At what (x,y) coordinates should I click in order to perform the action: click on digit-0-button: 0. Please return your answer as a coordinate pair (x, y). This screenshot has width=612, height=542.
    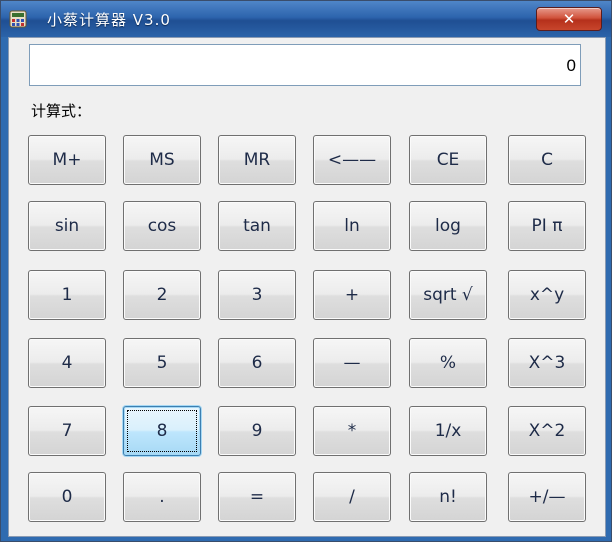
    Looking at the image, I should click on (67, 497).